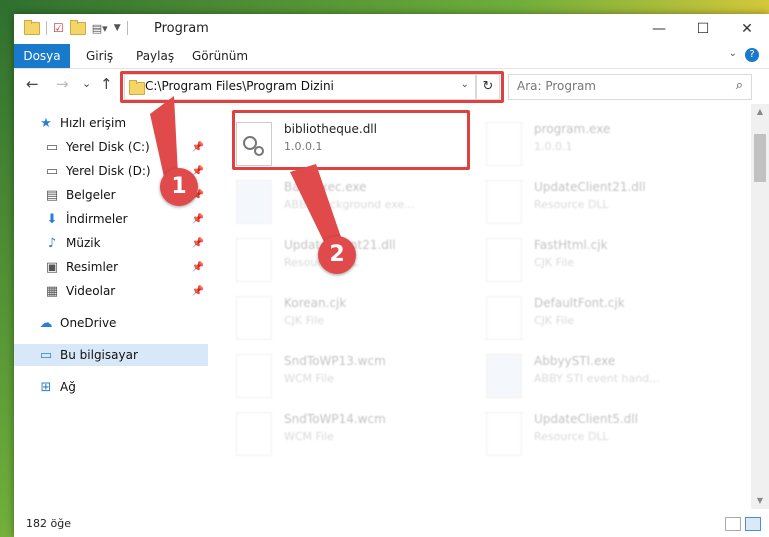 This screenshot has width=769, height=537. I want to click on step-badge-2: 2, so click(337, 255).